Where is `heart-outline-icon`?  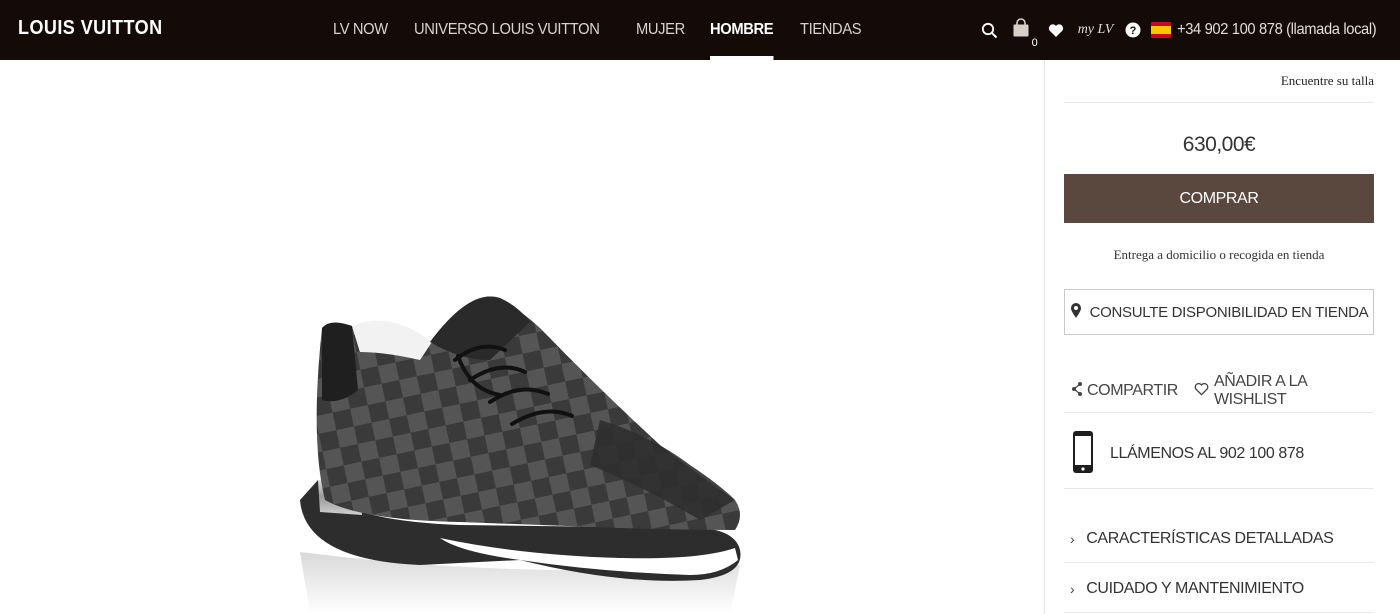
heart-outline-icon is located at coordinates (1204, 391).